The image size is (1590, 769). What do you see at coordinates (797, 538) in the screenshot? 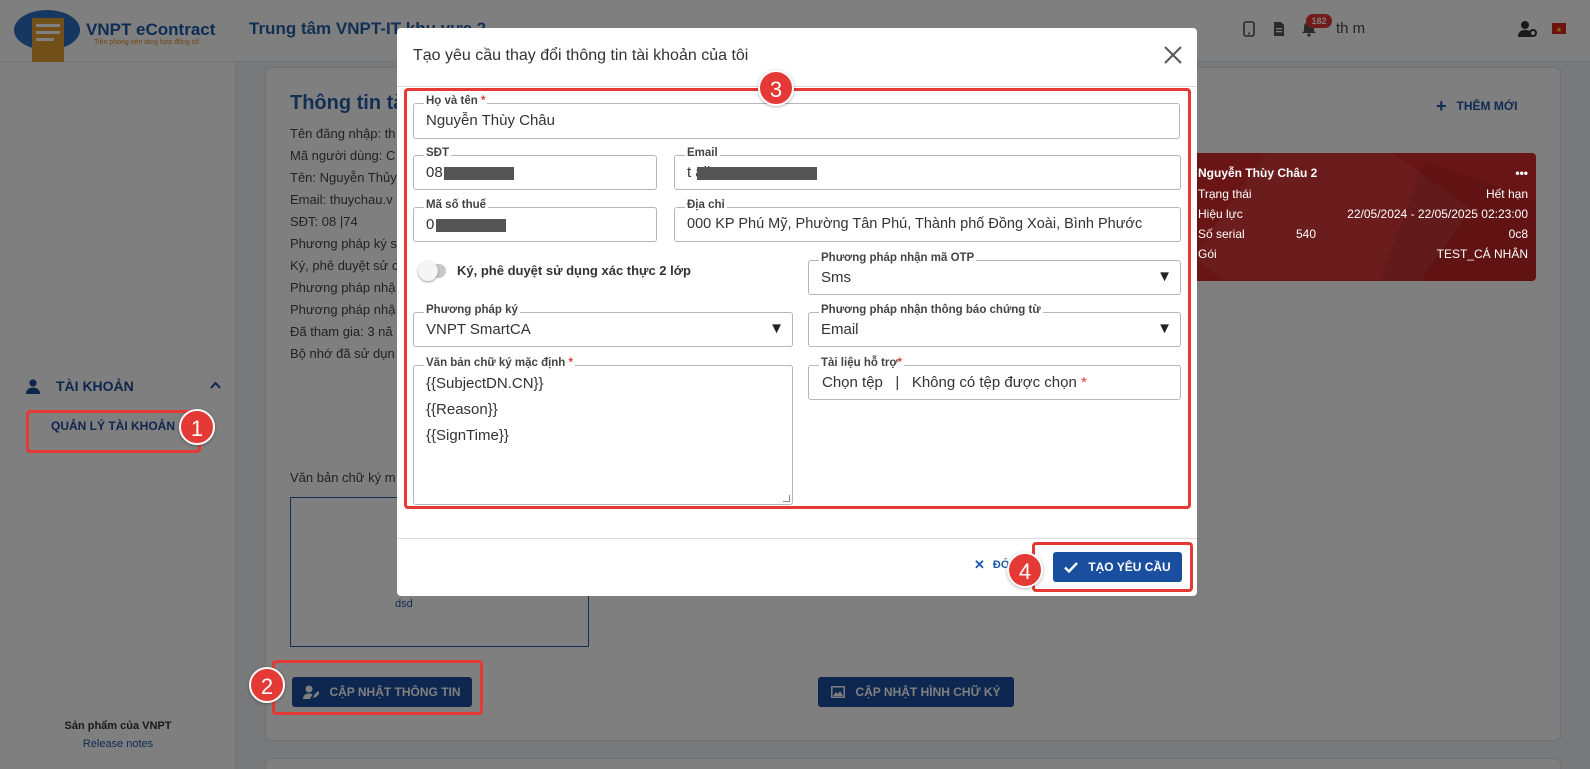
I see `modal-divider-bottom` at bounding box center [797, 538].